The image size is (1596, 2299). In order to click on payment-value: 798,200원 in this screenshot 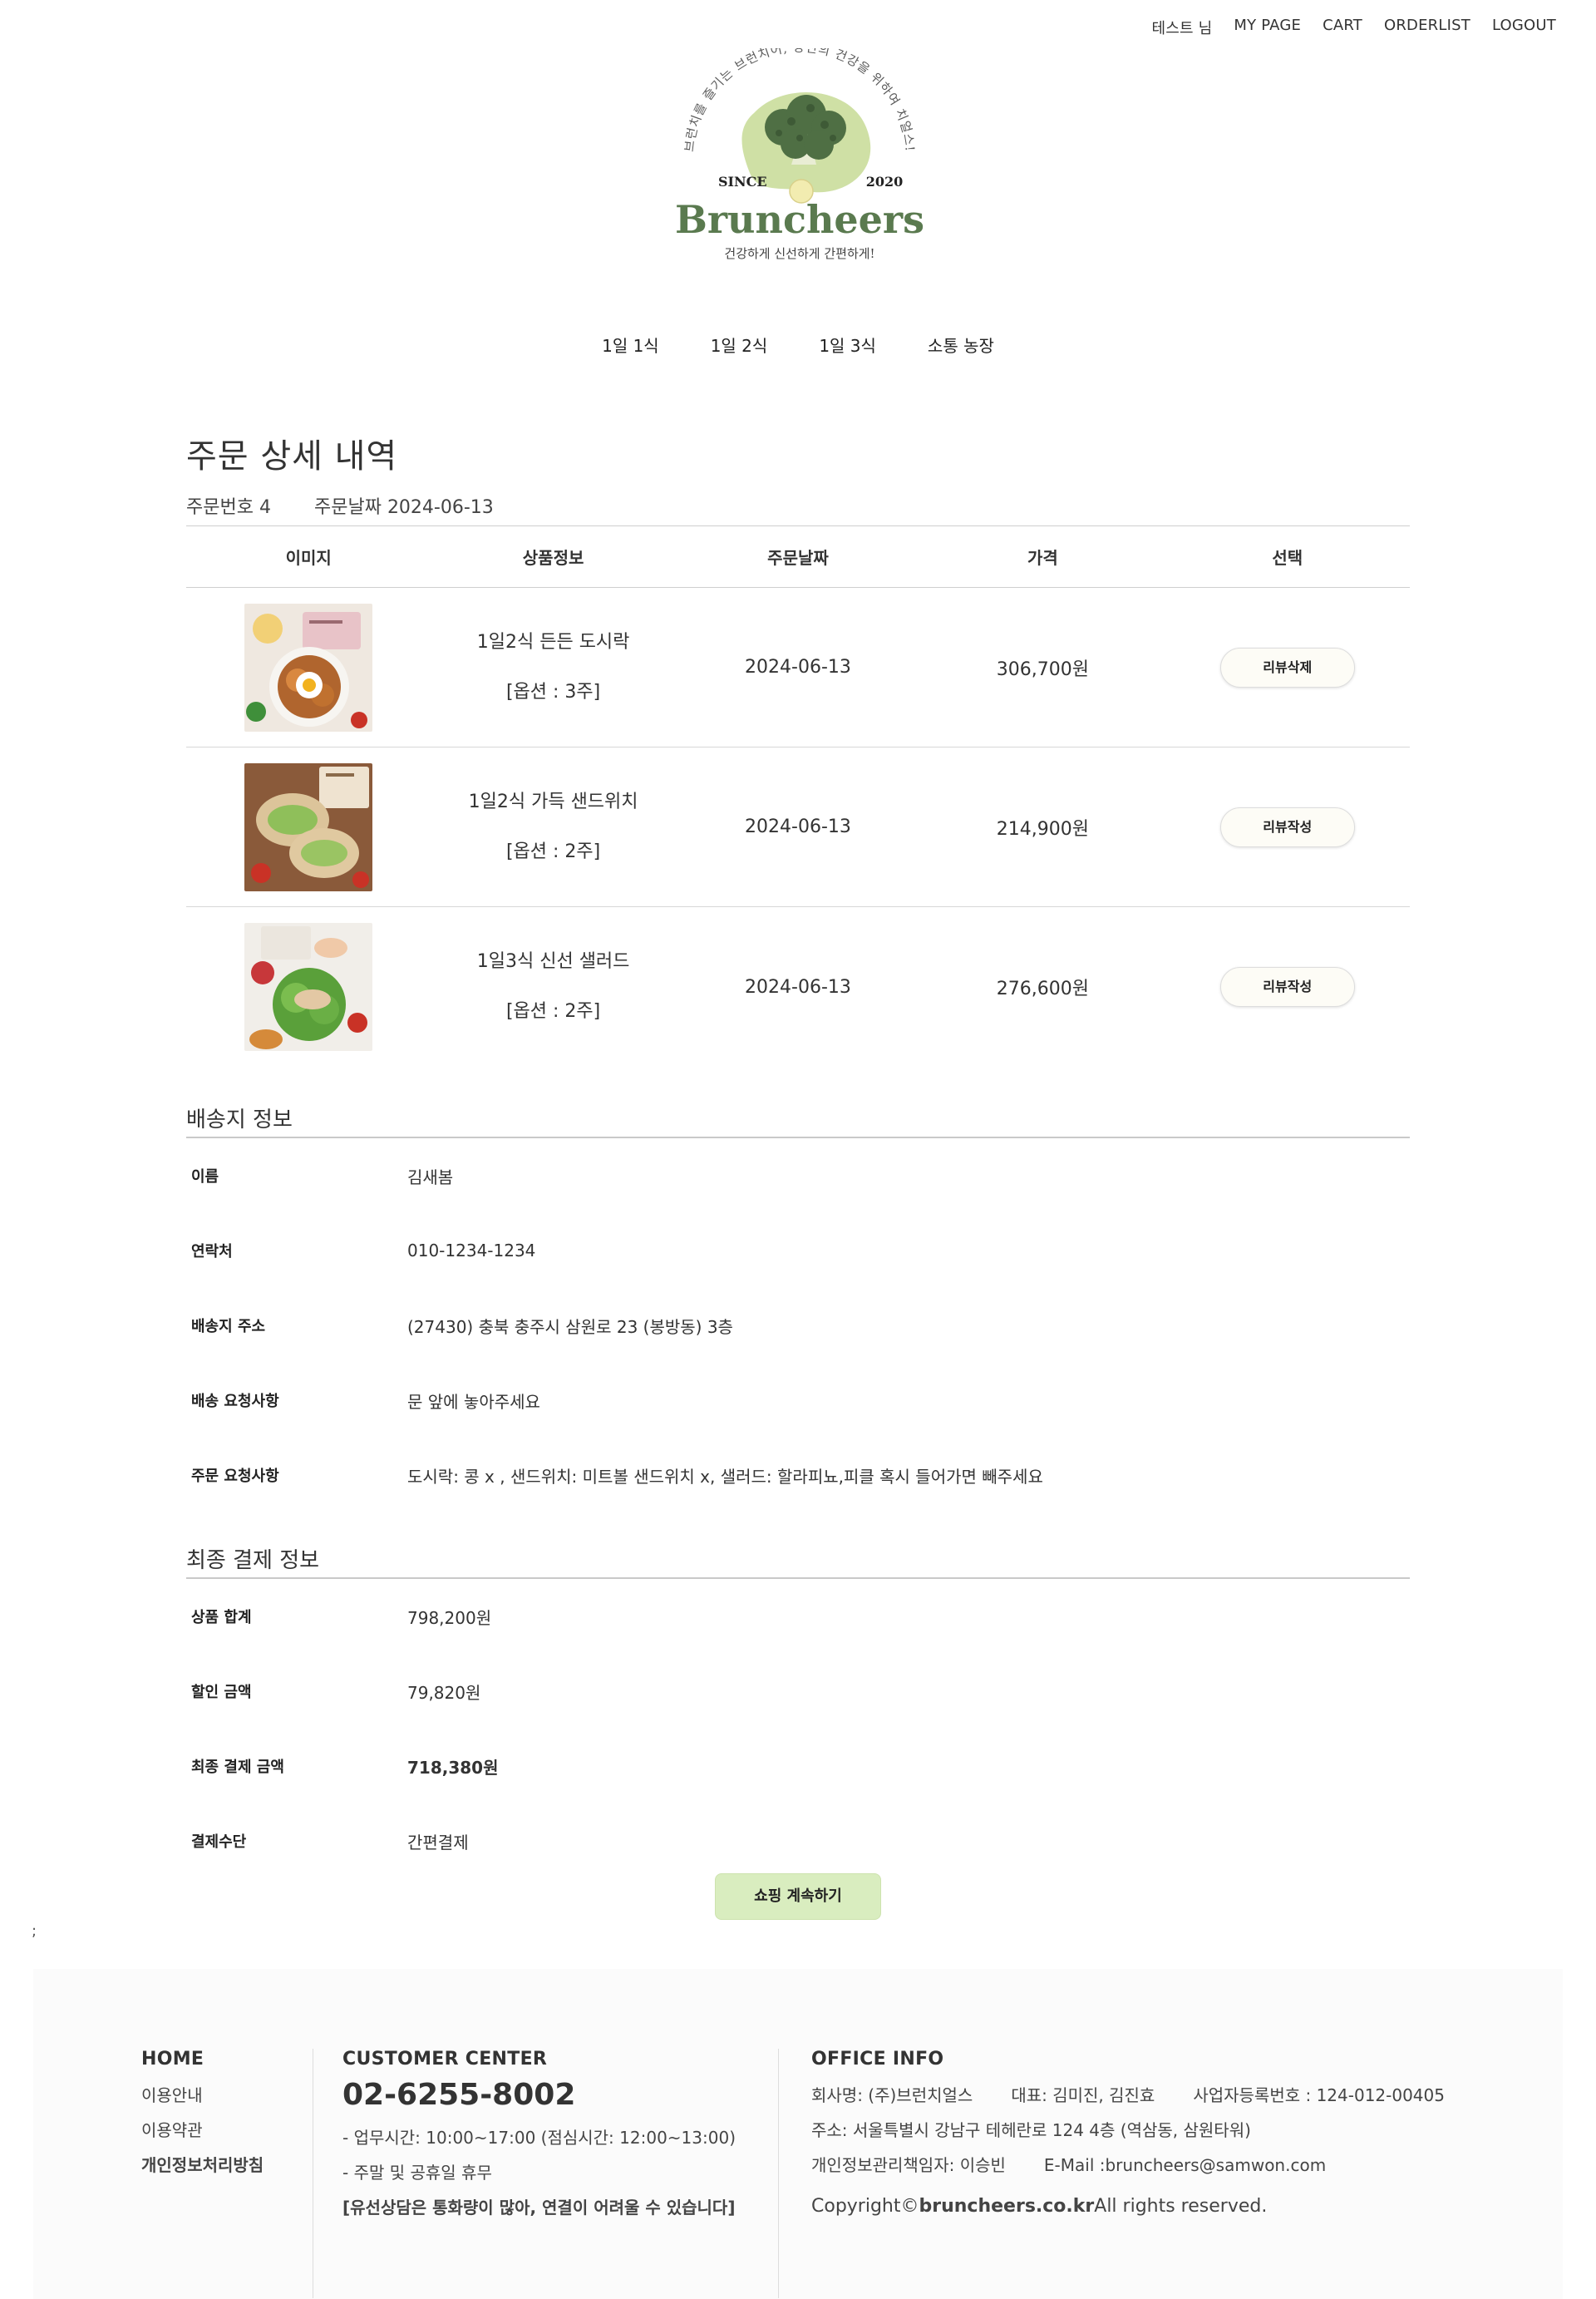, I will do `click(449, 1617)`.